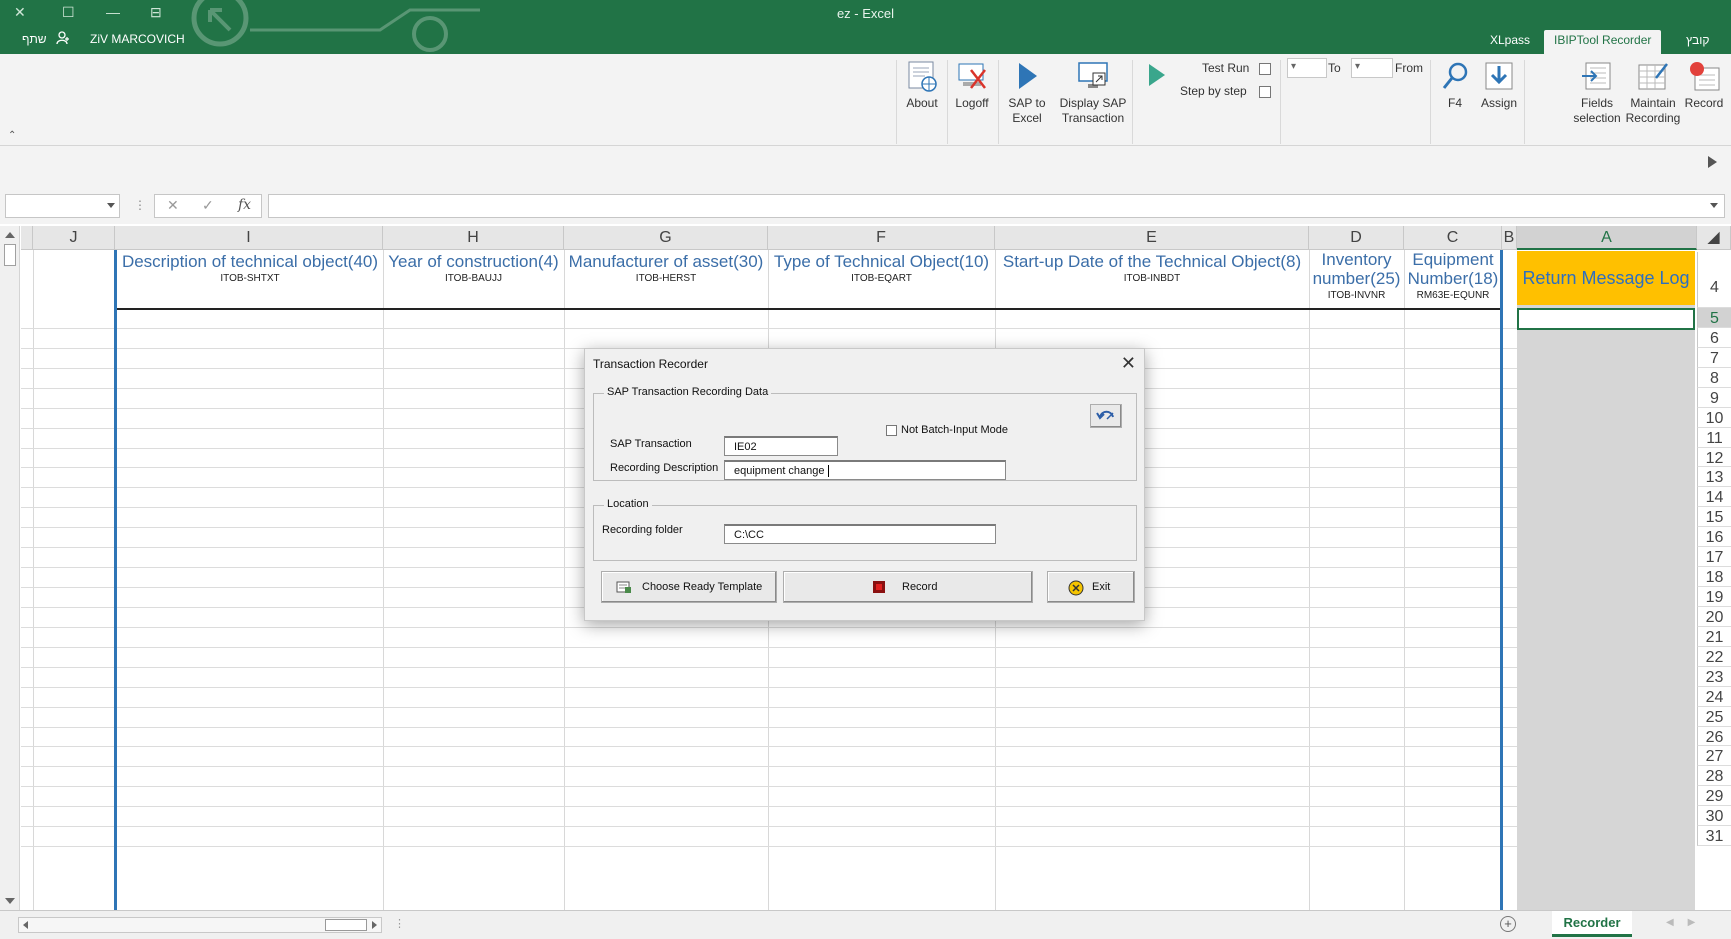  What do you see at coordinates (473, 238) in the screenshot?
I see `column-header-h: H` at bounding box center [473, 238].